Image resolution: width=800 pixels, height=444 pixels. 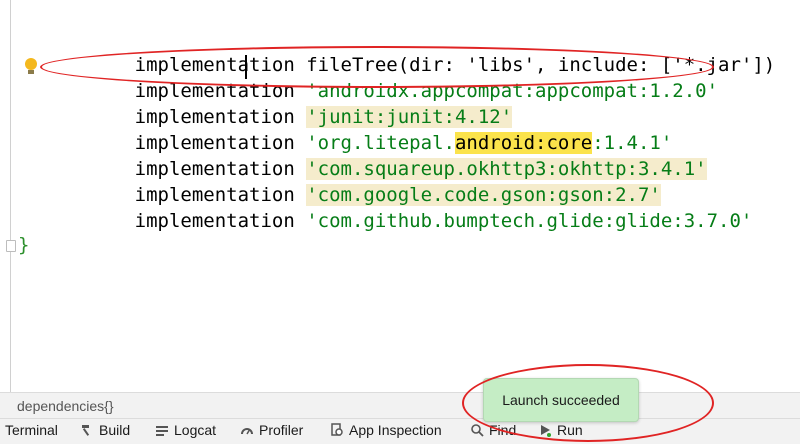 I want to click on launch-toast: Launch succeeded, so click(x=561, y=400).